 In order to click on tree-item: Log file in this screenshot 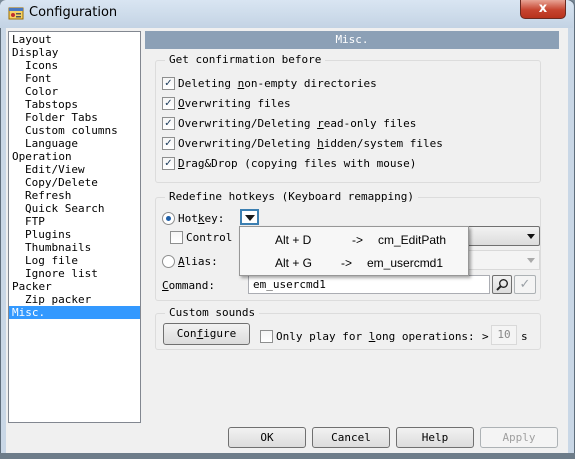, I will do `click(51, 260)`.